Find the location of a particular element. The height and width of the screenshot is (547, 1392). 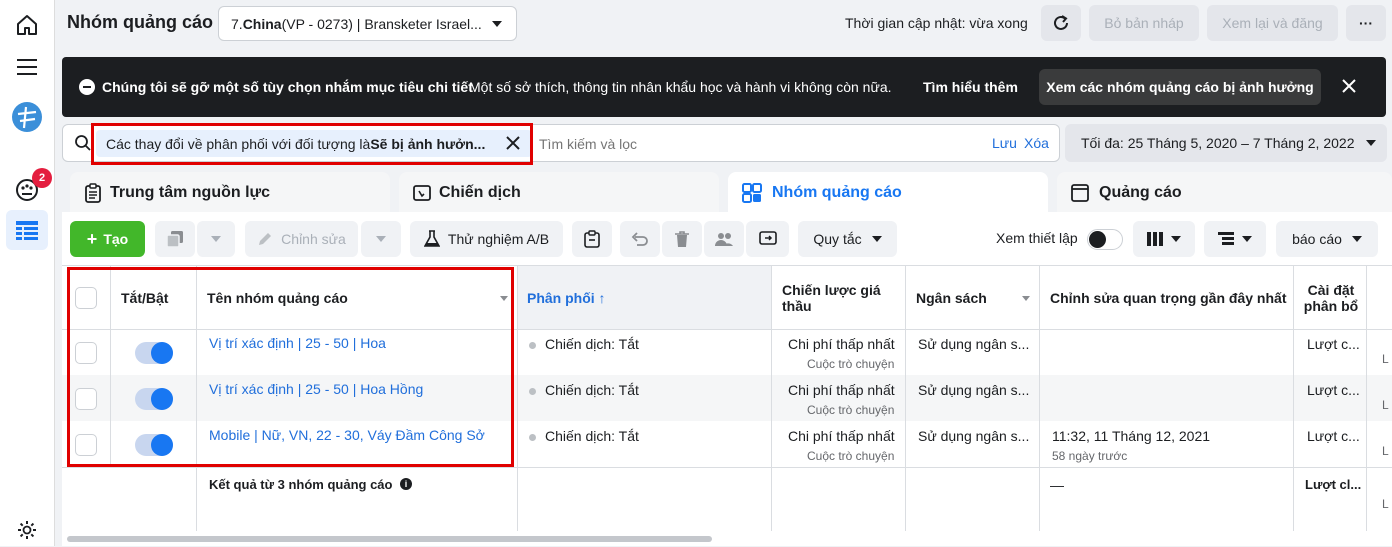

notification-badge: 2 is located at coordinates (42, 178).